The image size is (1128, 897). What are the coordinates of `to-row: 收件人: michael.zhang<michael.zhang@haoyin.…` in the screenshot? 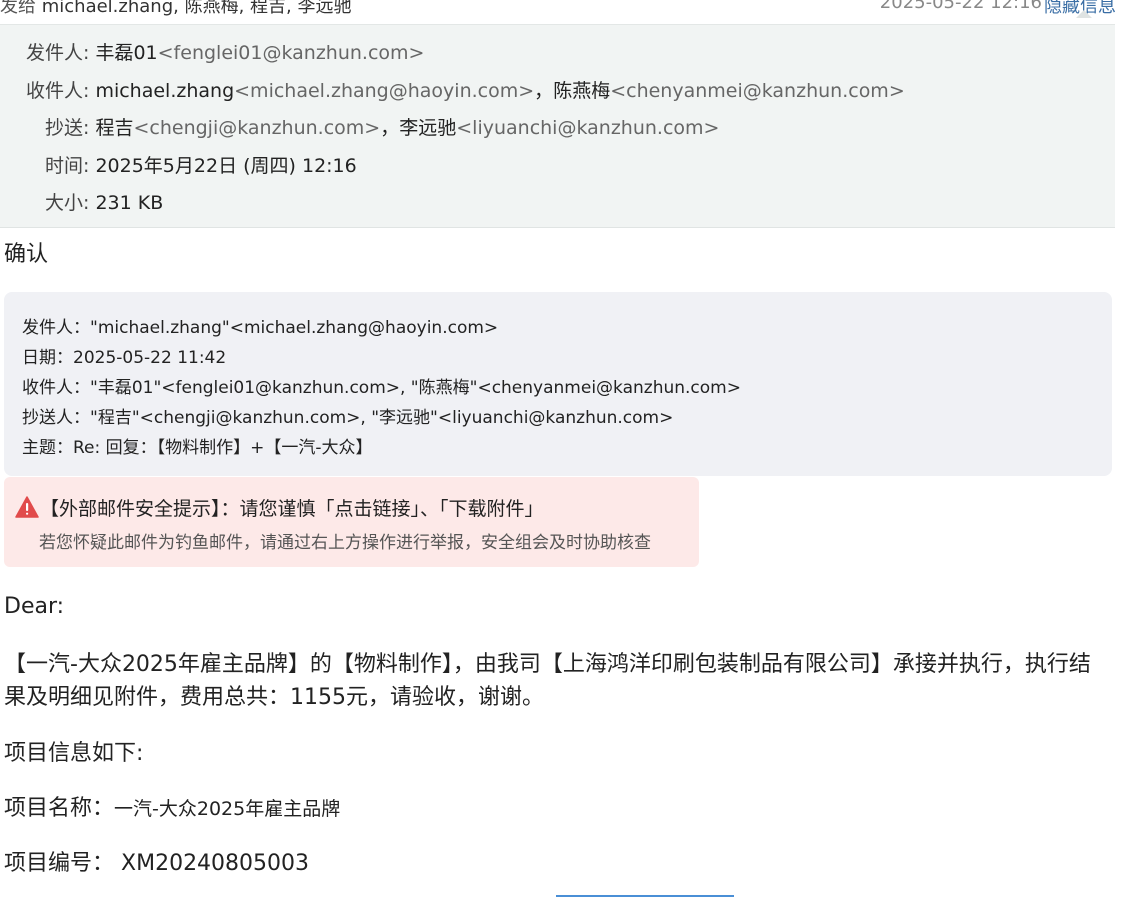 It's located at (465, 89).